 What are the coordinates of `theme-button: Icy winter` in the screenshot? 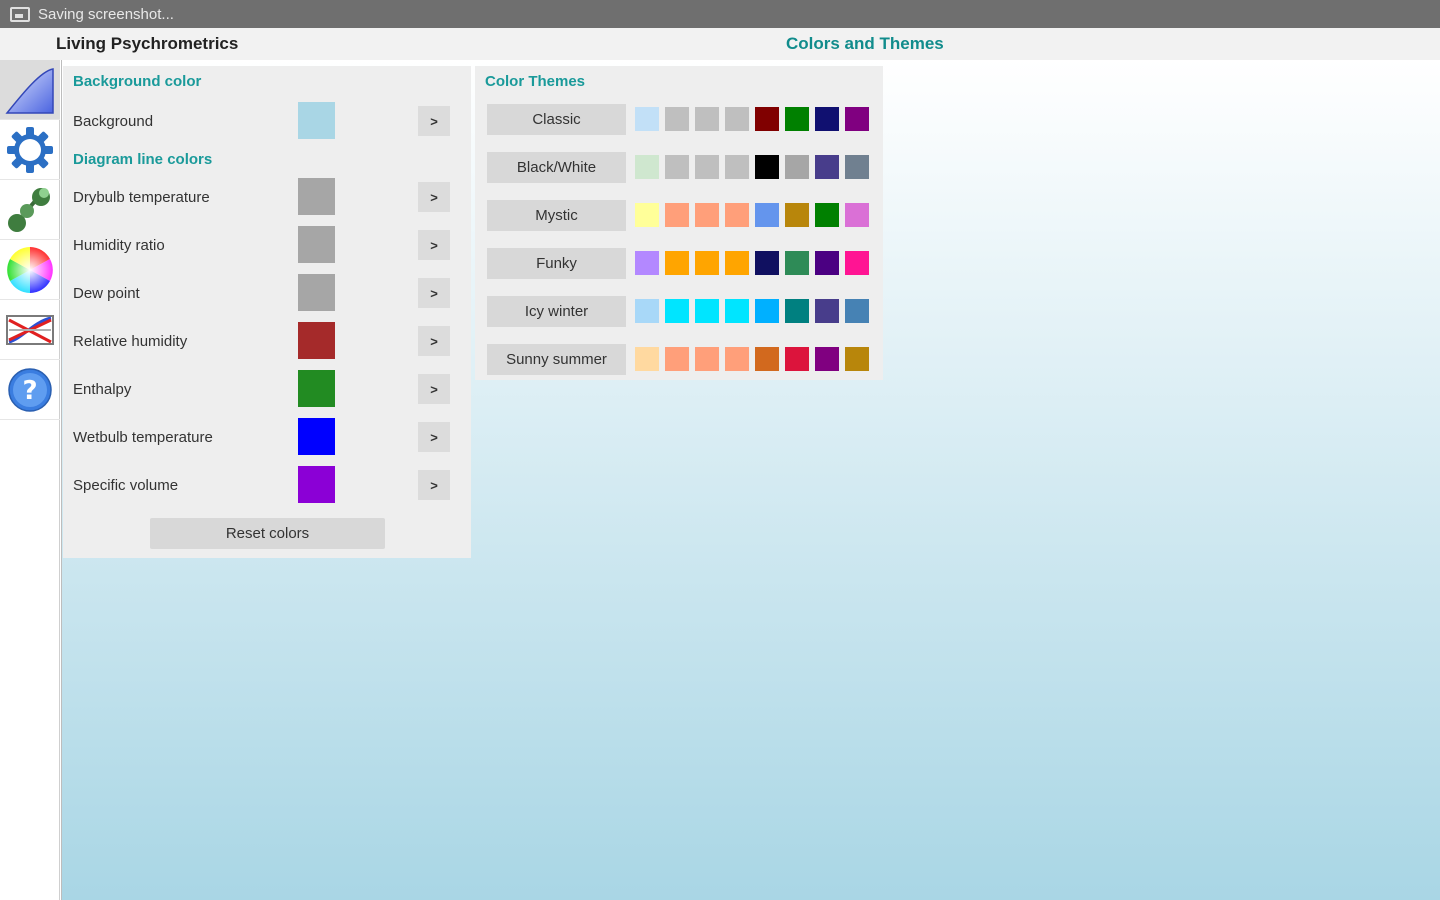 It's located at (556, 311).